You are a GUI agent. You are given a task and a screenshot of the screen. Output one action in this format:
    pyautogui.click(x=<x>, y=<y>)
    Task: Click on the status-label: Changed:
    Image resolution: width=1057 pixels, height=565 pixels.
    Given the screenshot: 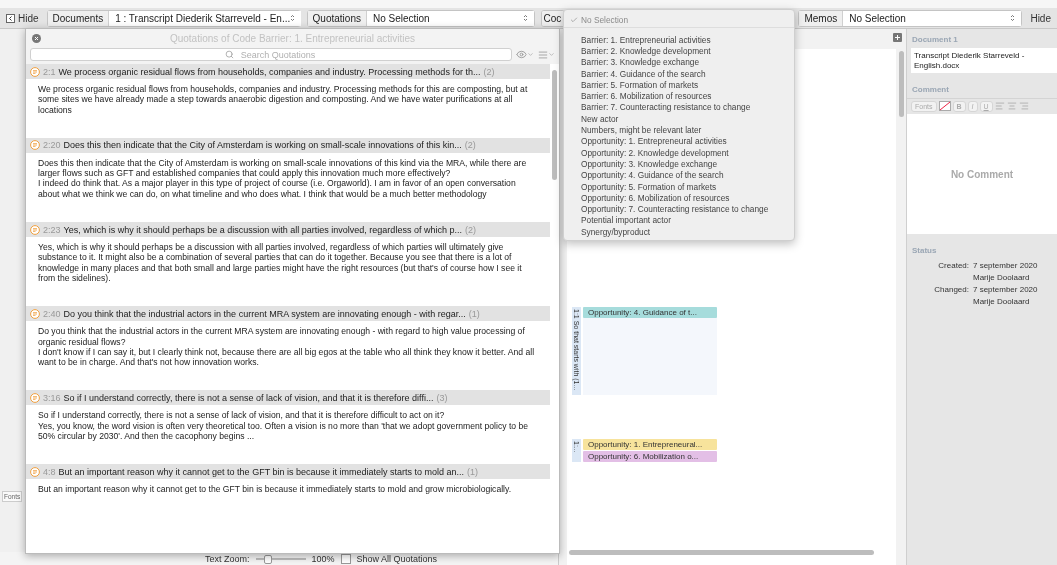 What is the action you would take?
    pyautogui.click(x=951, y=290)
    